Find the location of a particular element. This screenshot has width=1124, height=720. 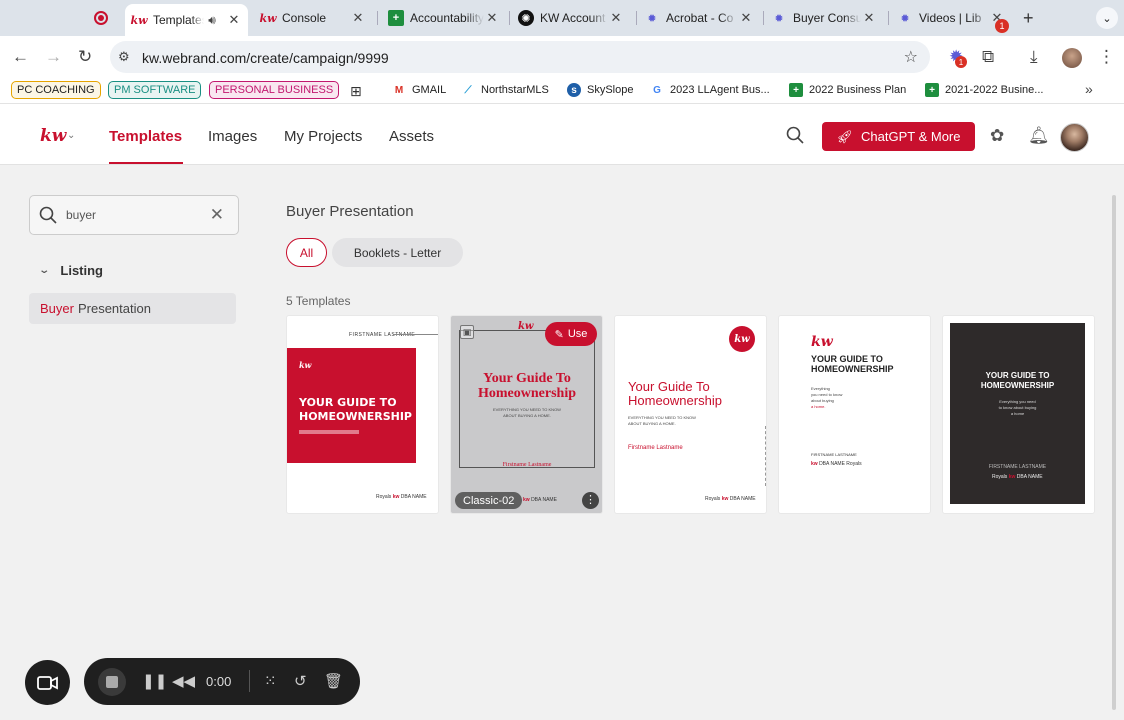

rewind-icon: ◀◀ is located at coordinates (183, 681).